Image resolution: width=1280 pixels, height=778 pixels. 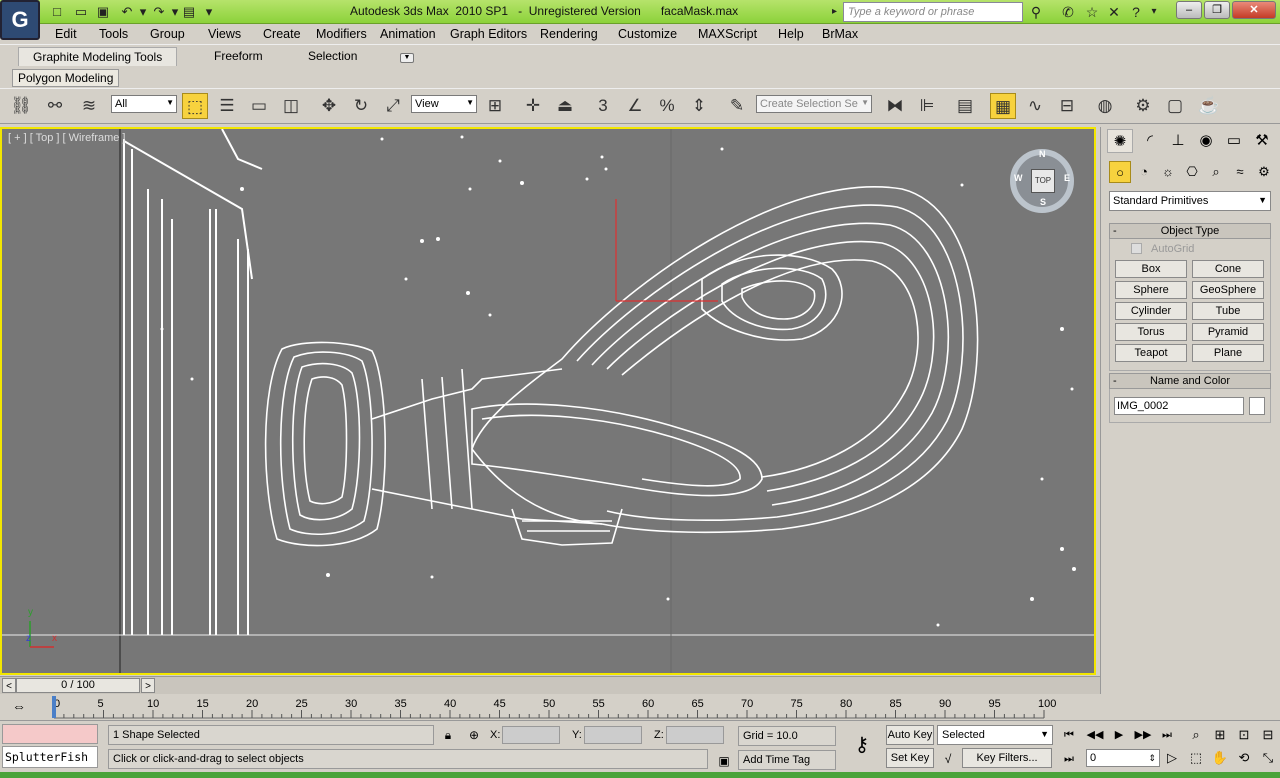 What do you see at coordinates (895, 106) in the screenshot?
I see `mirror-icon: ⧓` at bounding box center [895, 106].